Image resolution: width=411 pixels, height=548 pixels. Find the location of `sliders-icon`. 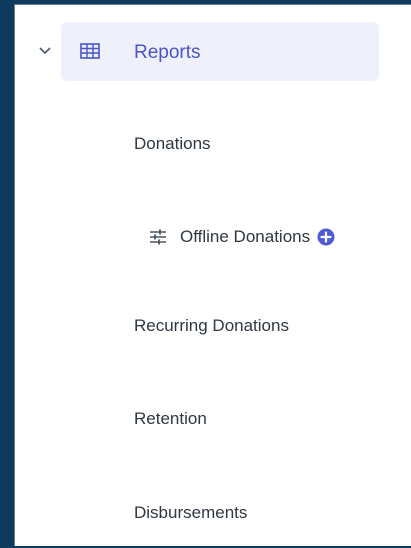

sliders-icon is located at coordinates (158, 237).